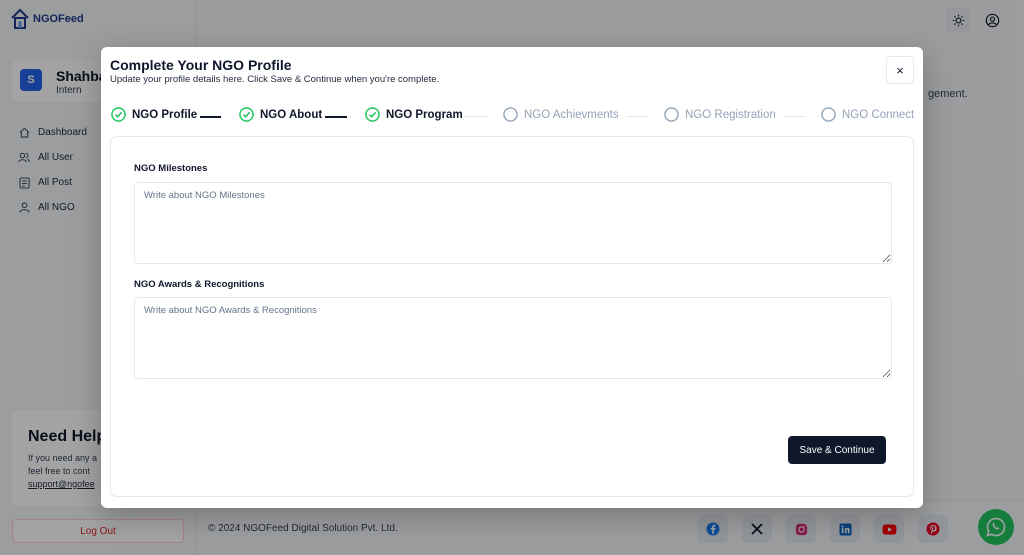 The width and height of the screenshot is (1024, 555). What do you see at coordinates (513, 338) in the screenshot?
I see `awards-textarea` at bounding box center [513, 338].